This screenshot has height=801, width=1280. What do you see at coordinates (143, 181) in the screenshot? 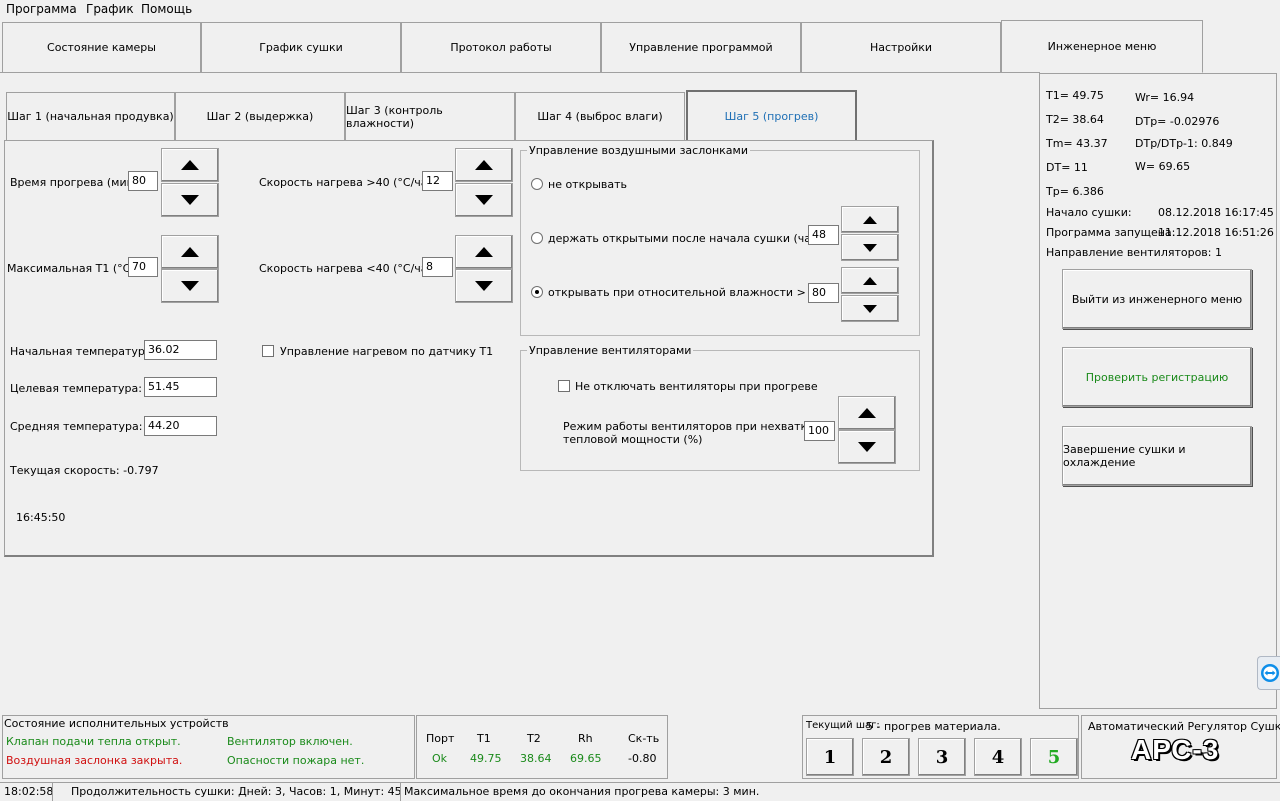
I see `warmup-time-field: 80` at bounding box center [143, 181].